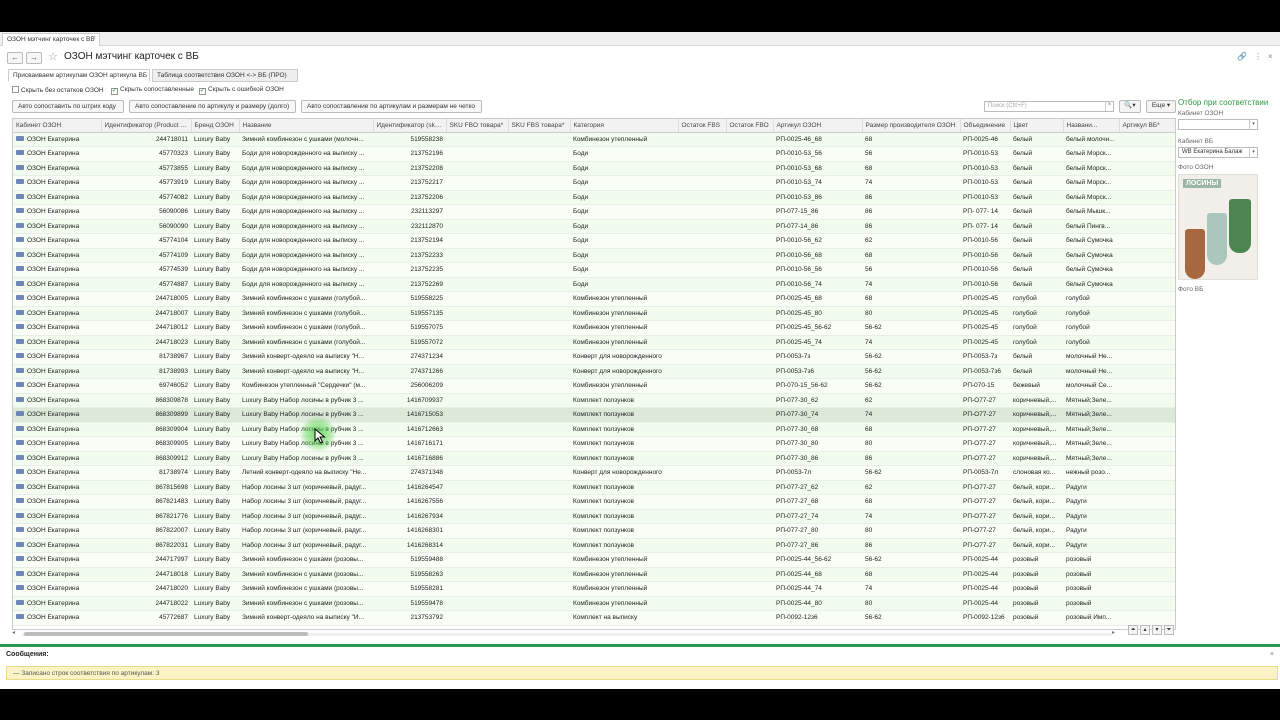 Image resolution: width=1280 pixels, height=720 pixels. Describe the element at coordinates (1091, 531) in the screenshot. I see `table-cell: Радуги` at that location.